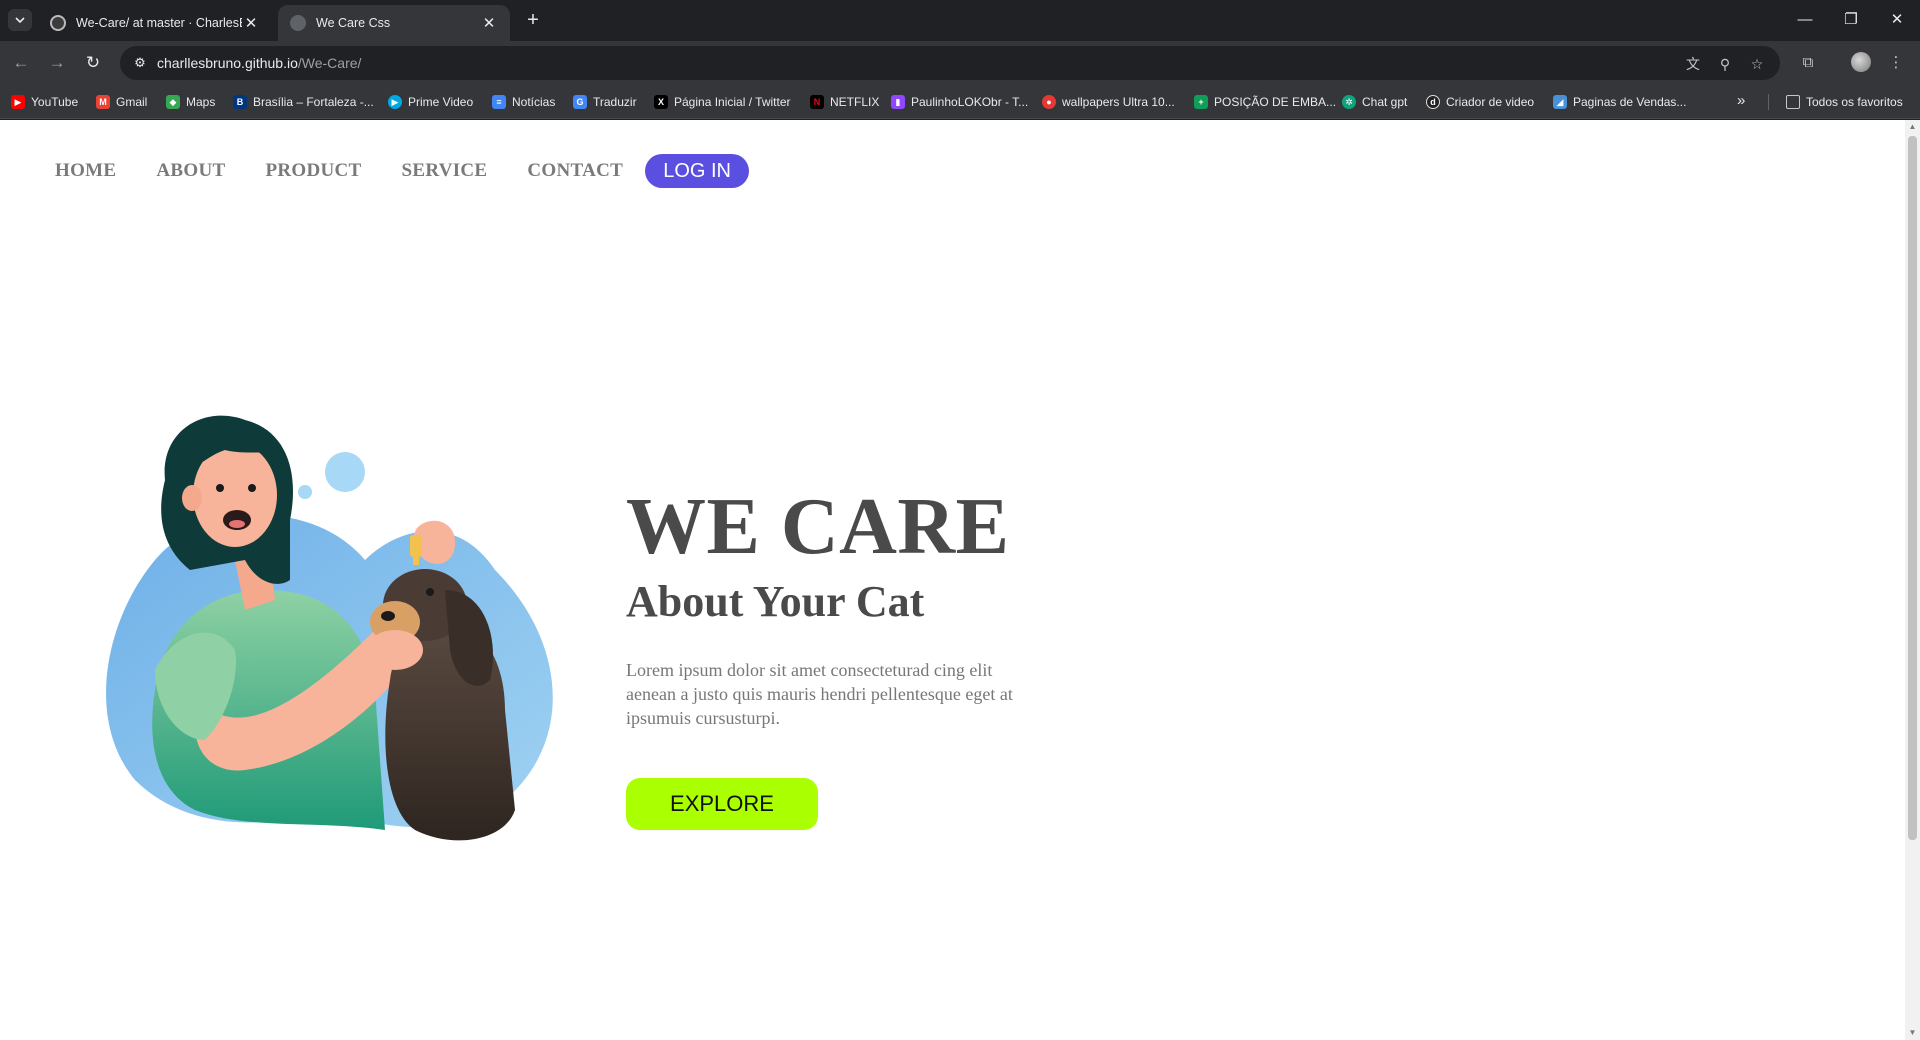  I want to click on restore-button: ❐, so click(1851, 20).